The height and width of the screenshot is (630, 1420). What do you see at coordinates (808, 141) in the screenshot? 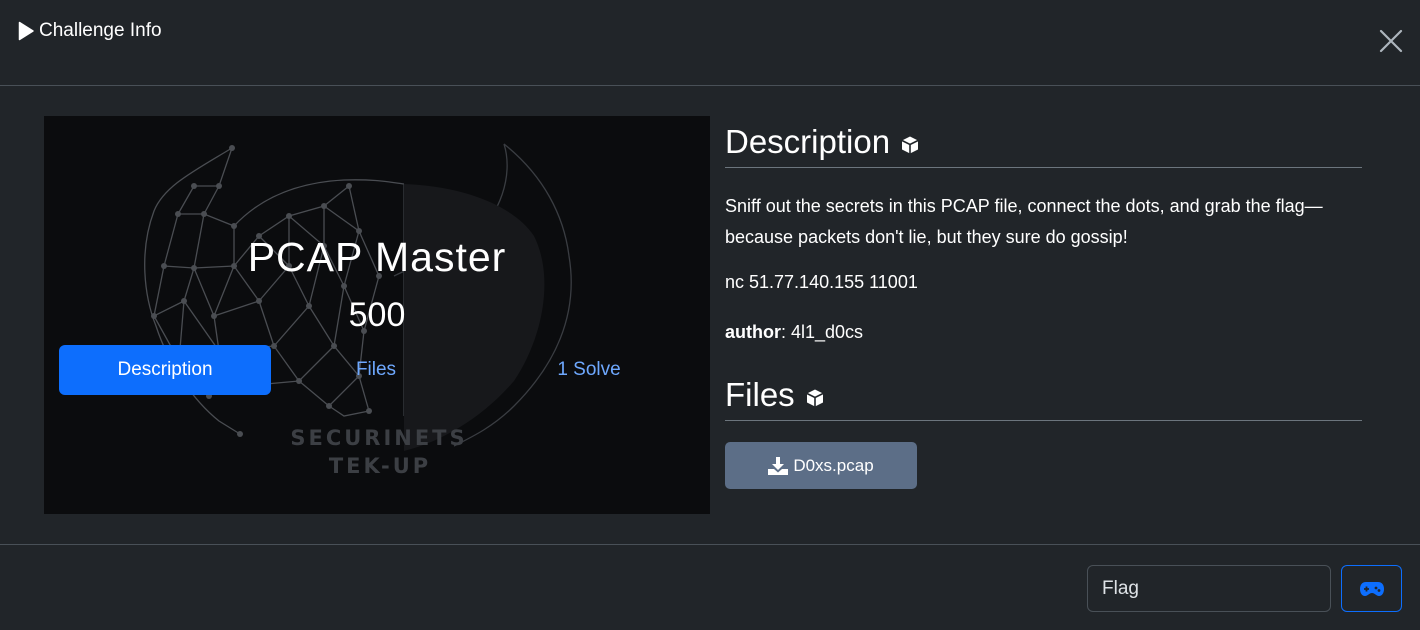
I see `description-heading-text: Description` at bounding box center [808, 141].